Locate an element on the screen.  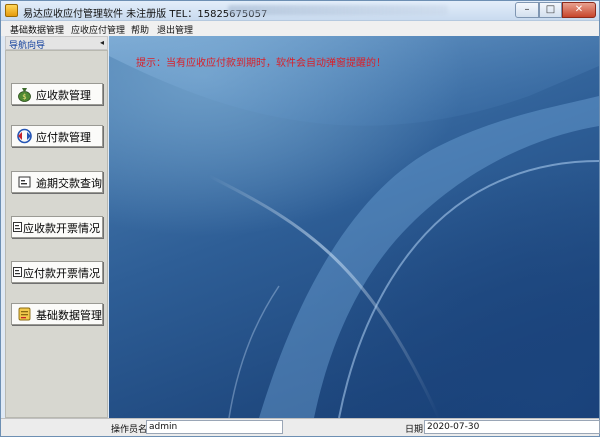
nav-button-label: 应收款开票情况 is located at coordinates (61, 228).